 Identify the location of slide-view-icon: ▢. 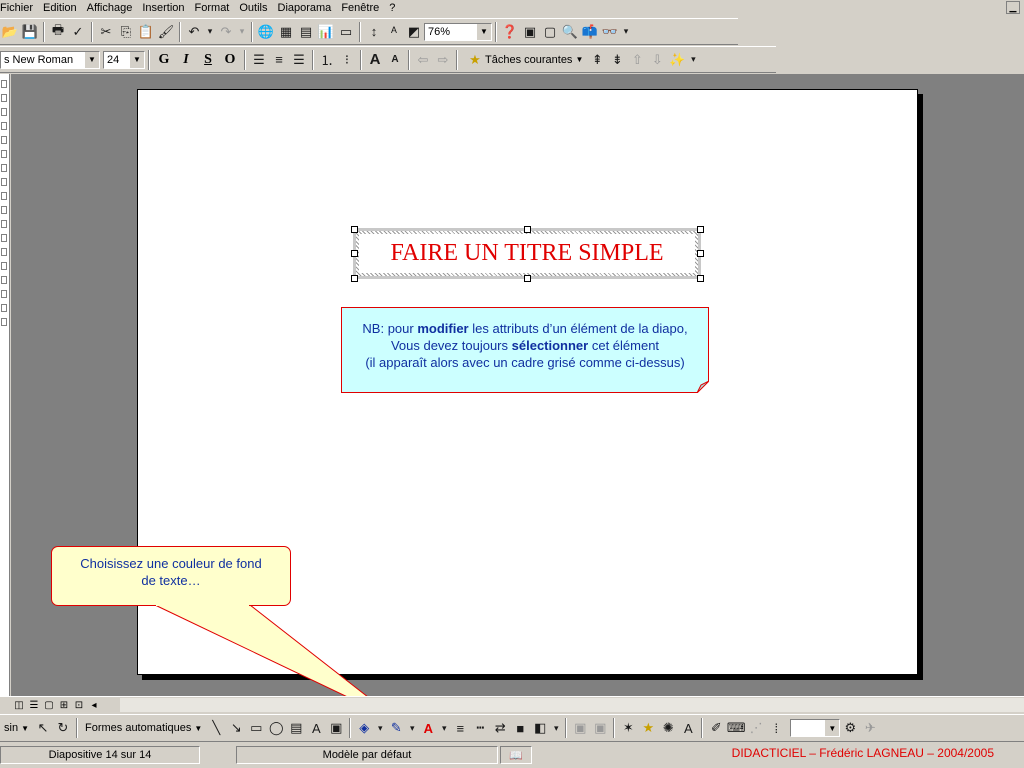
(49, 706).